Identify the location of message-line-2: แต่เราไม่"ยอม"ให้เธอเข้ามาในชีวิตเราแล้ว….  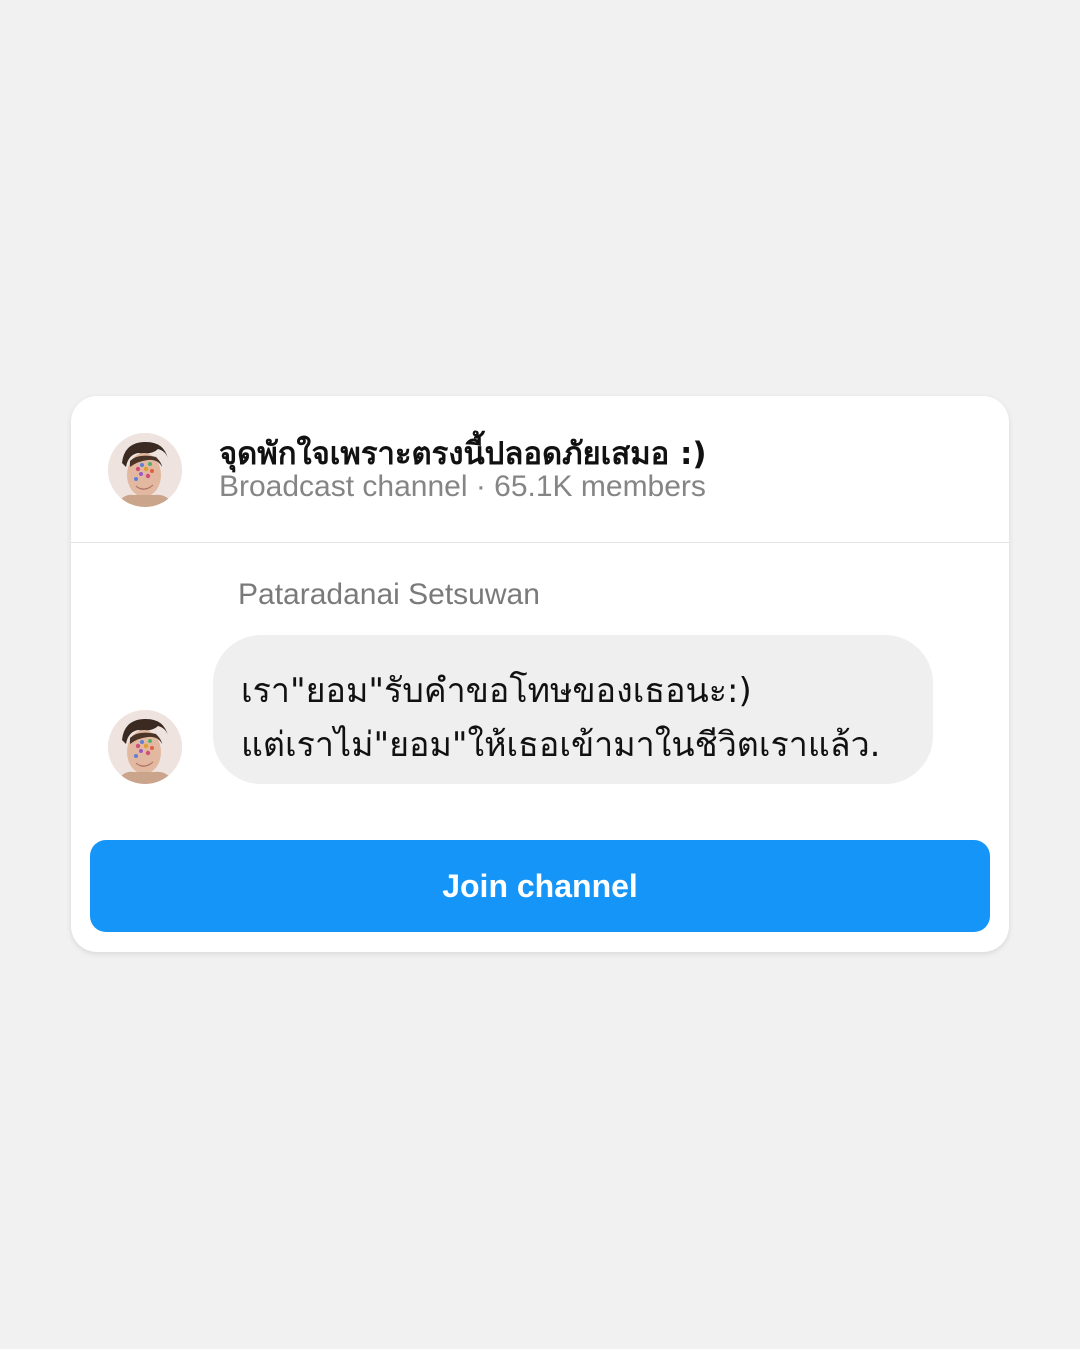
(561, 745).